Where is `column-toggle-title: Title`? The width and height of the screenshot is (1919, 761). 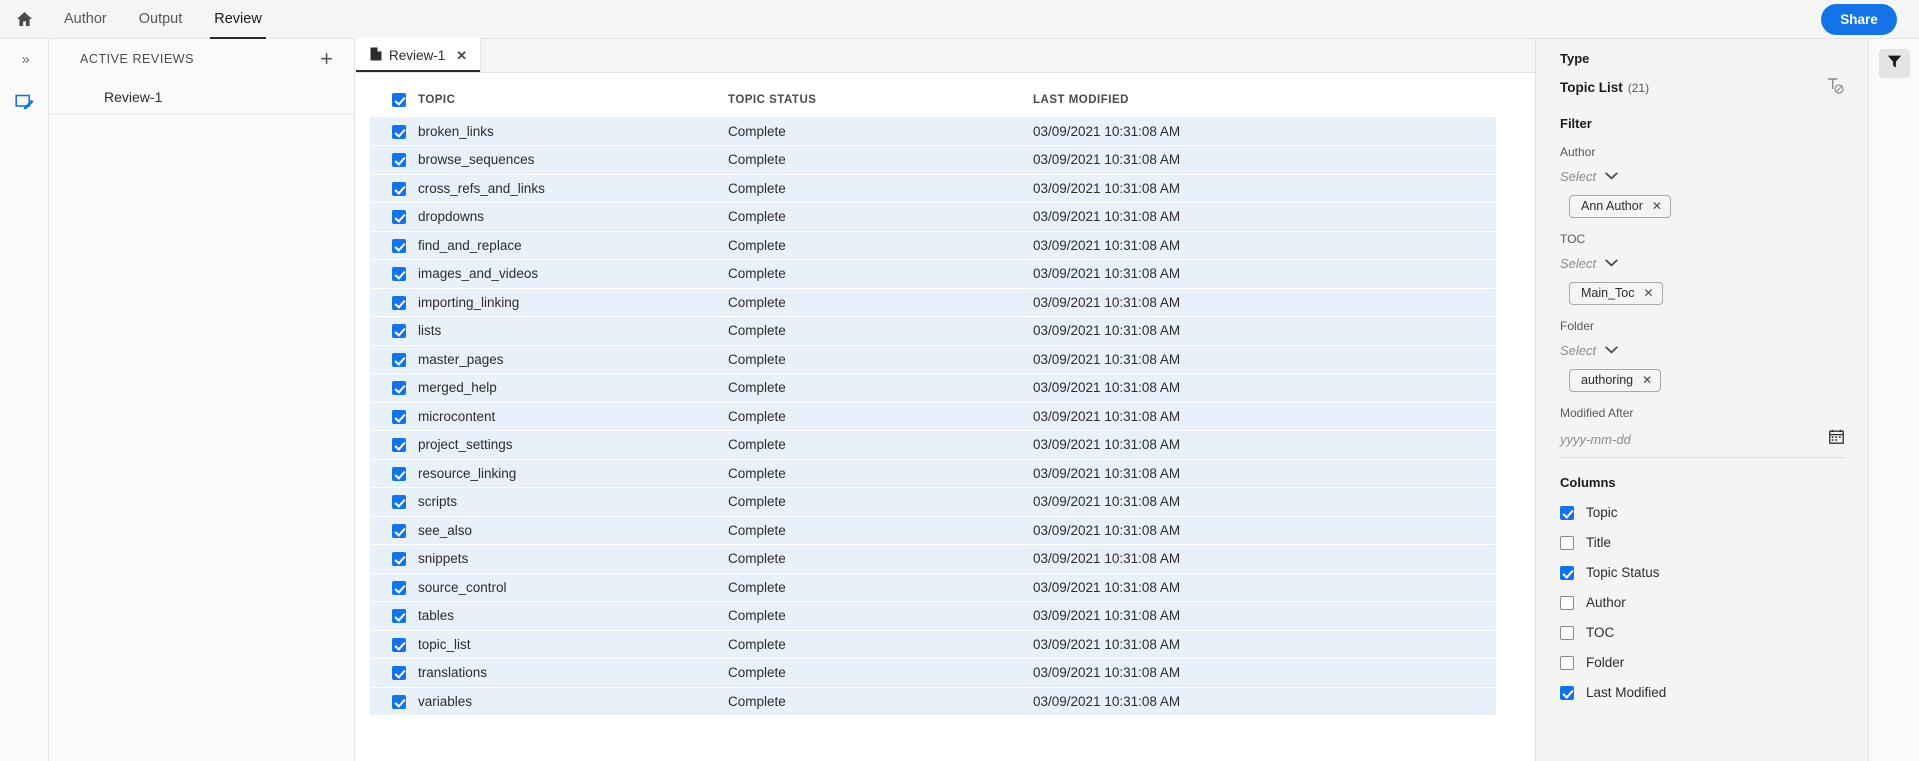
column-toggle-title: Title is located at coordinates (1702, 542).